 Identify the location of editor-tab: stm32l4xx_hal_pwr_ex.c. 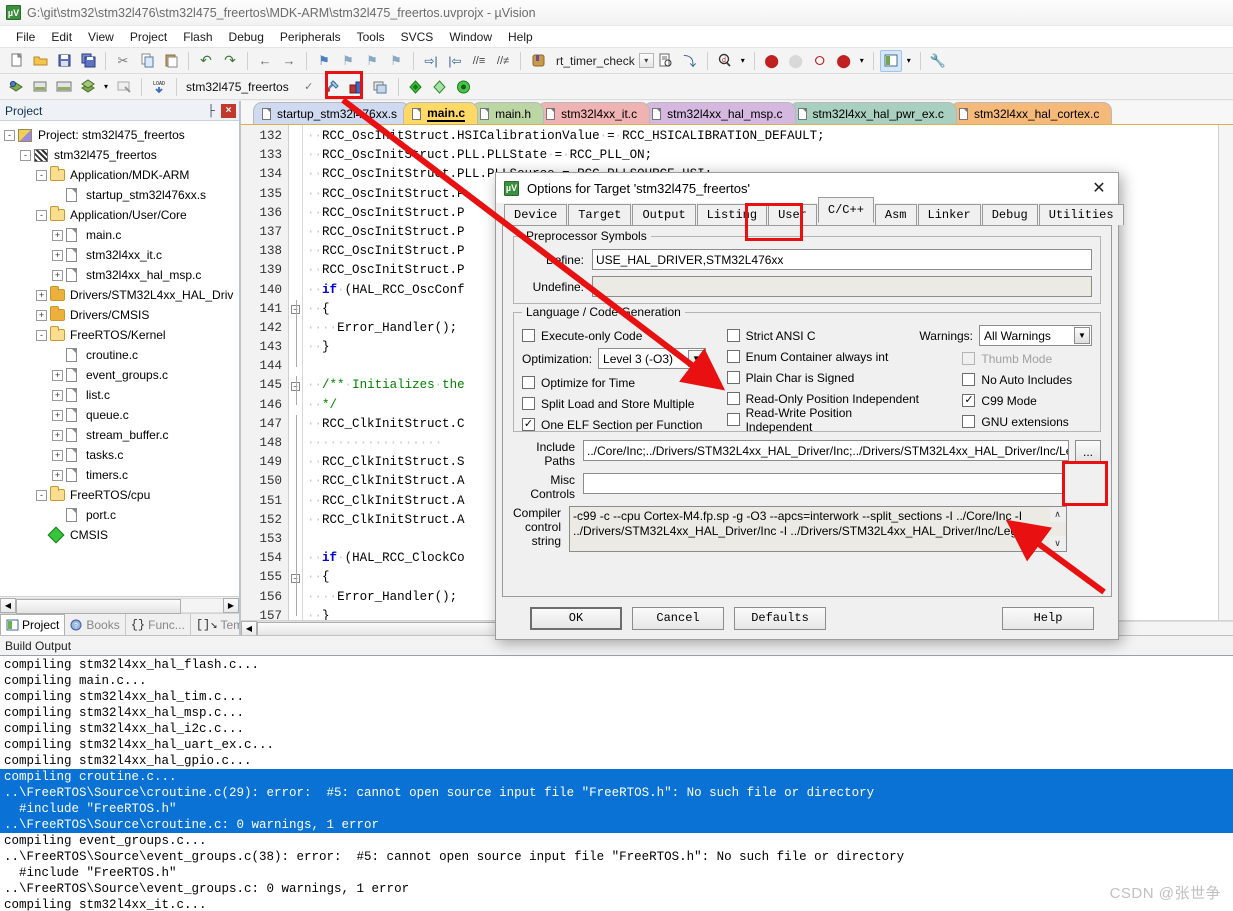
(872, 113).